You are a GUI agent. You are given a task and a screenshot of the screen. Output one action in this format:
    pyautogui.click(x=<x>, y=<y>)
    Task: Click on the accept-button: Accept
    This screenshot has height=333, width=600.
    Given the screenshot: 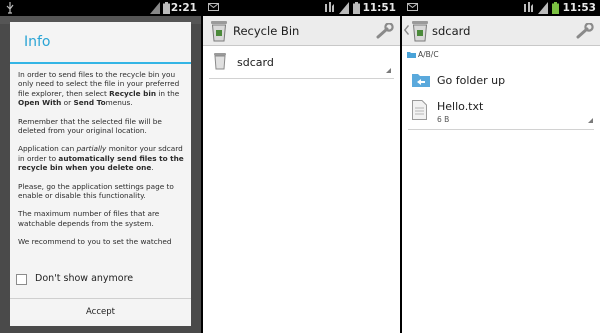 What is the action you would take?
    pyautogui.click(x=100, y=312)
    